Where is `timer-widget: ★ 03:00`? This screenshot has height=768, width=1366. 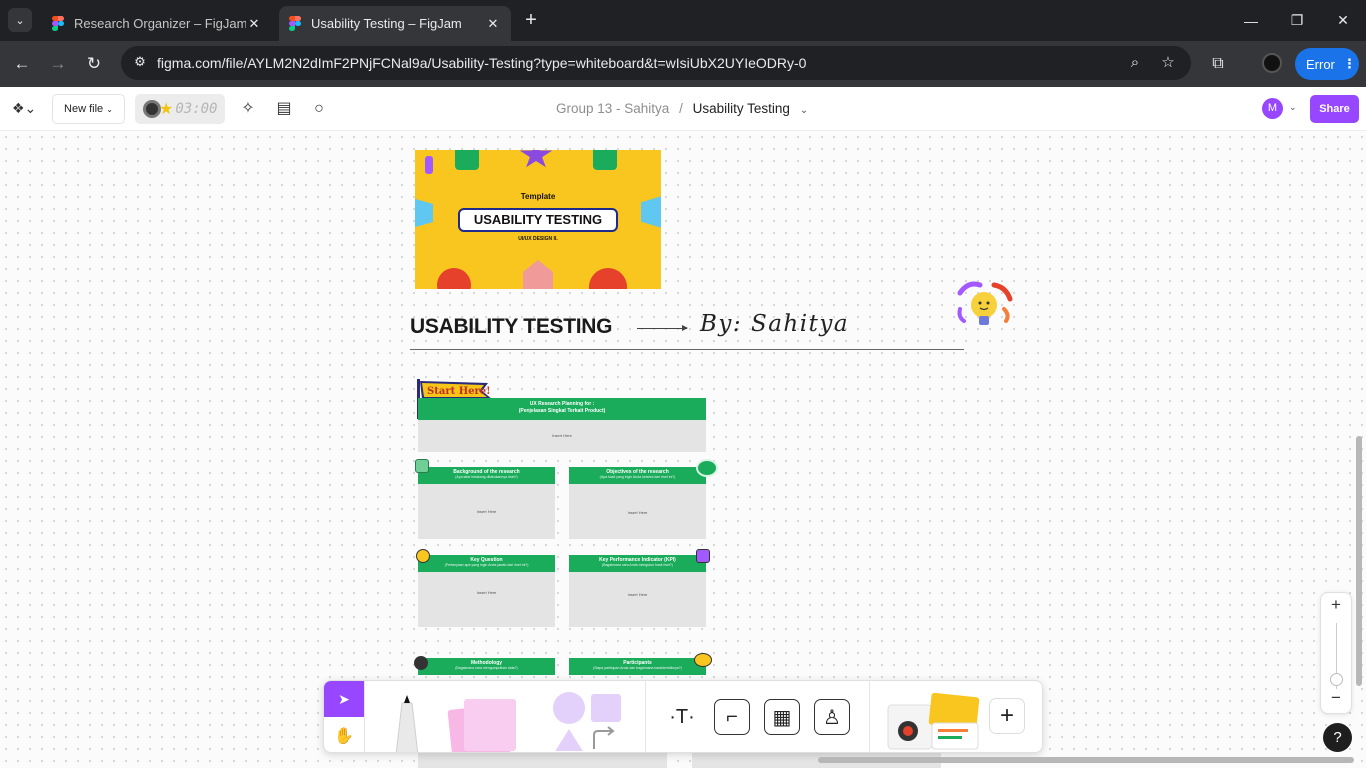 timer-widget: ★ 03:00 is located at coordinates (180, 109).